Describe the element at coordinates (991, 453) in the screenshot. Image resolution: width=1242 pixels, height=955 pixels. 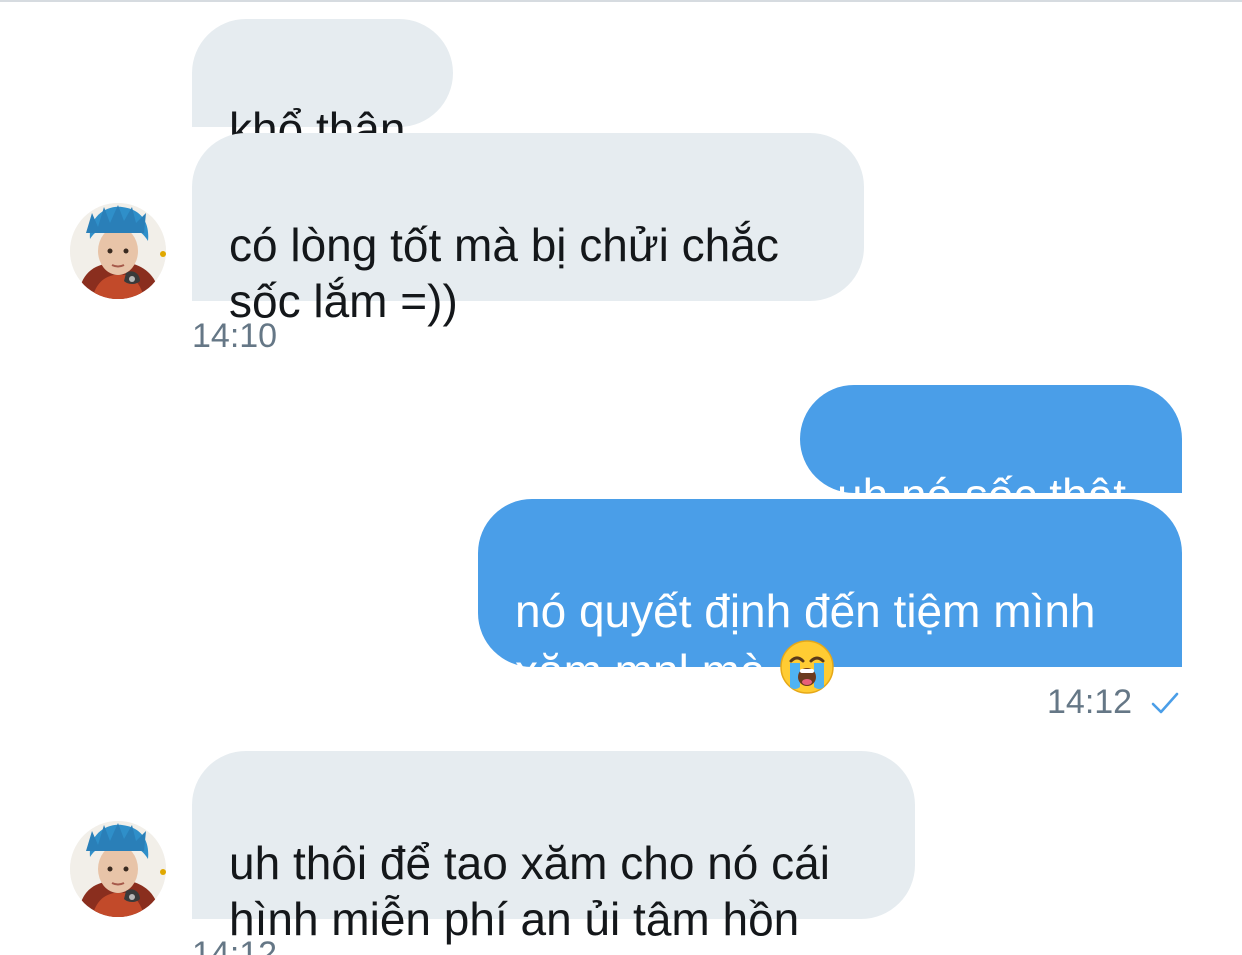
I see `message-bubble-outgoing: uh nó sốc thật` at that location.